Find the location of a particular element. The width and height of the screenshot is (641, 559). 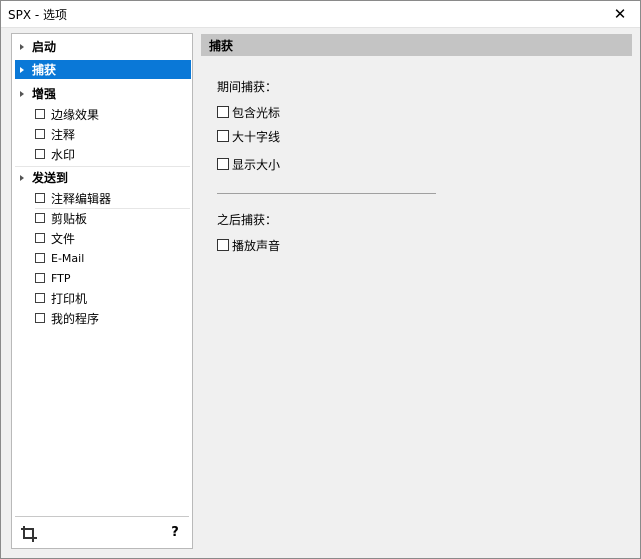

nav-category-startup: 启动 is located at coordinates (103, 46).